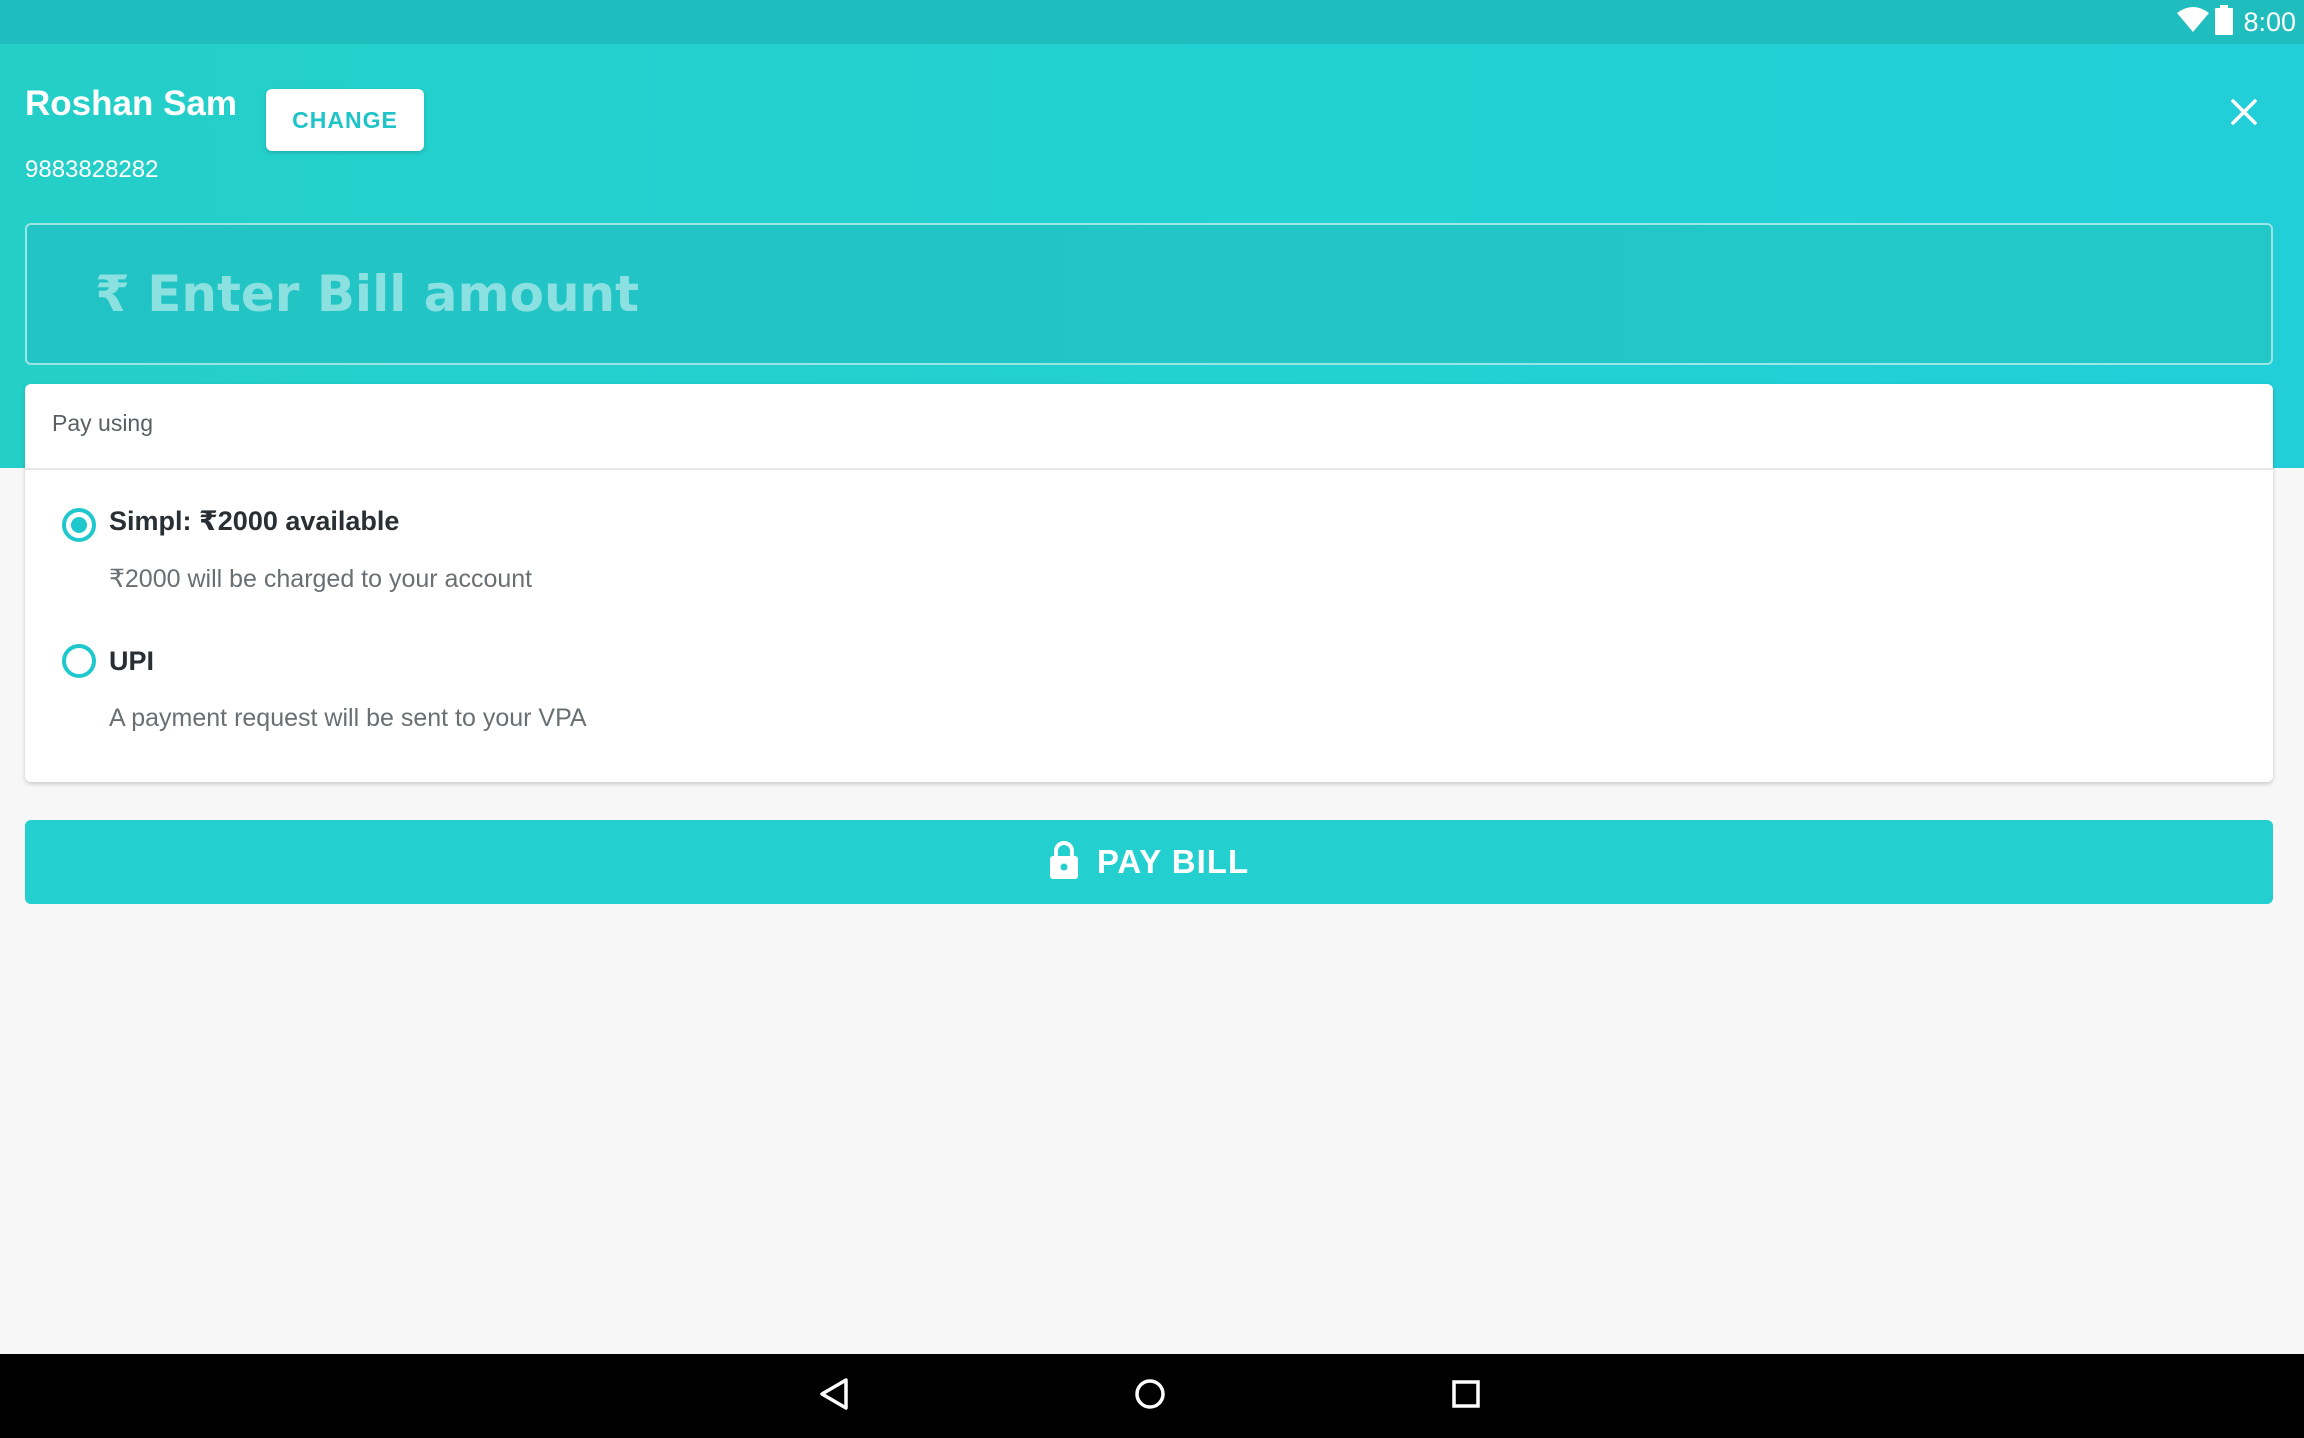 The width and height of the screenshot is (2304, 1438). I want to click on lock-icon, so click(1064, 862).